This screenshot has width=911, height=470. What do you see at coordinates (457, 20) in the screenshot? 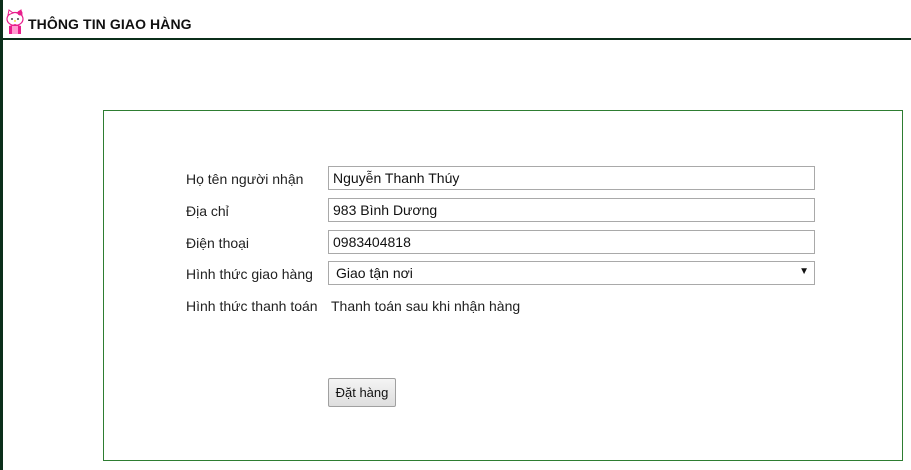
I see `page-header: THÔNG TIN GIAO HÀNG` at bounding box center [457, 20].